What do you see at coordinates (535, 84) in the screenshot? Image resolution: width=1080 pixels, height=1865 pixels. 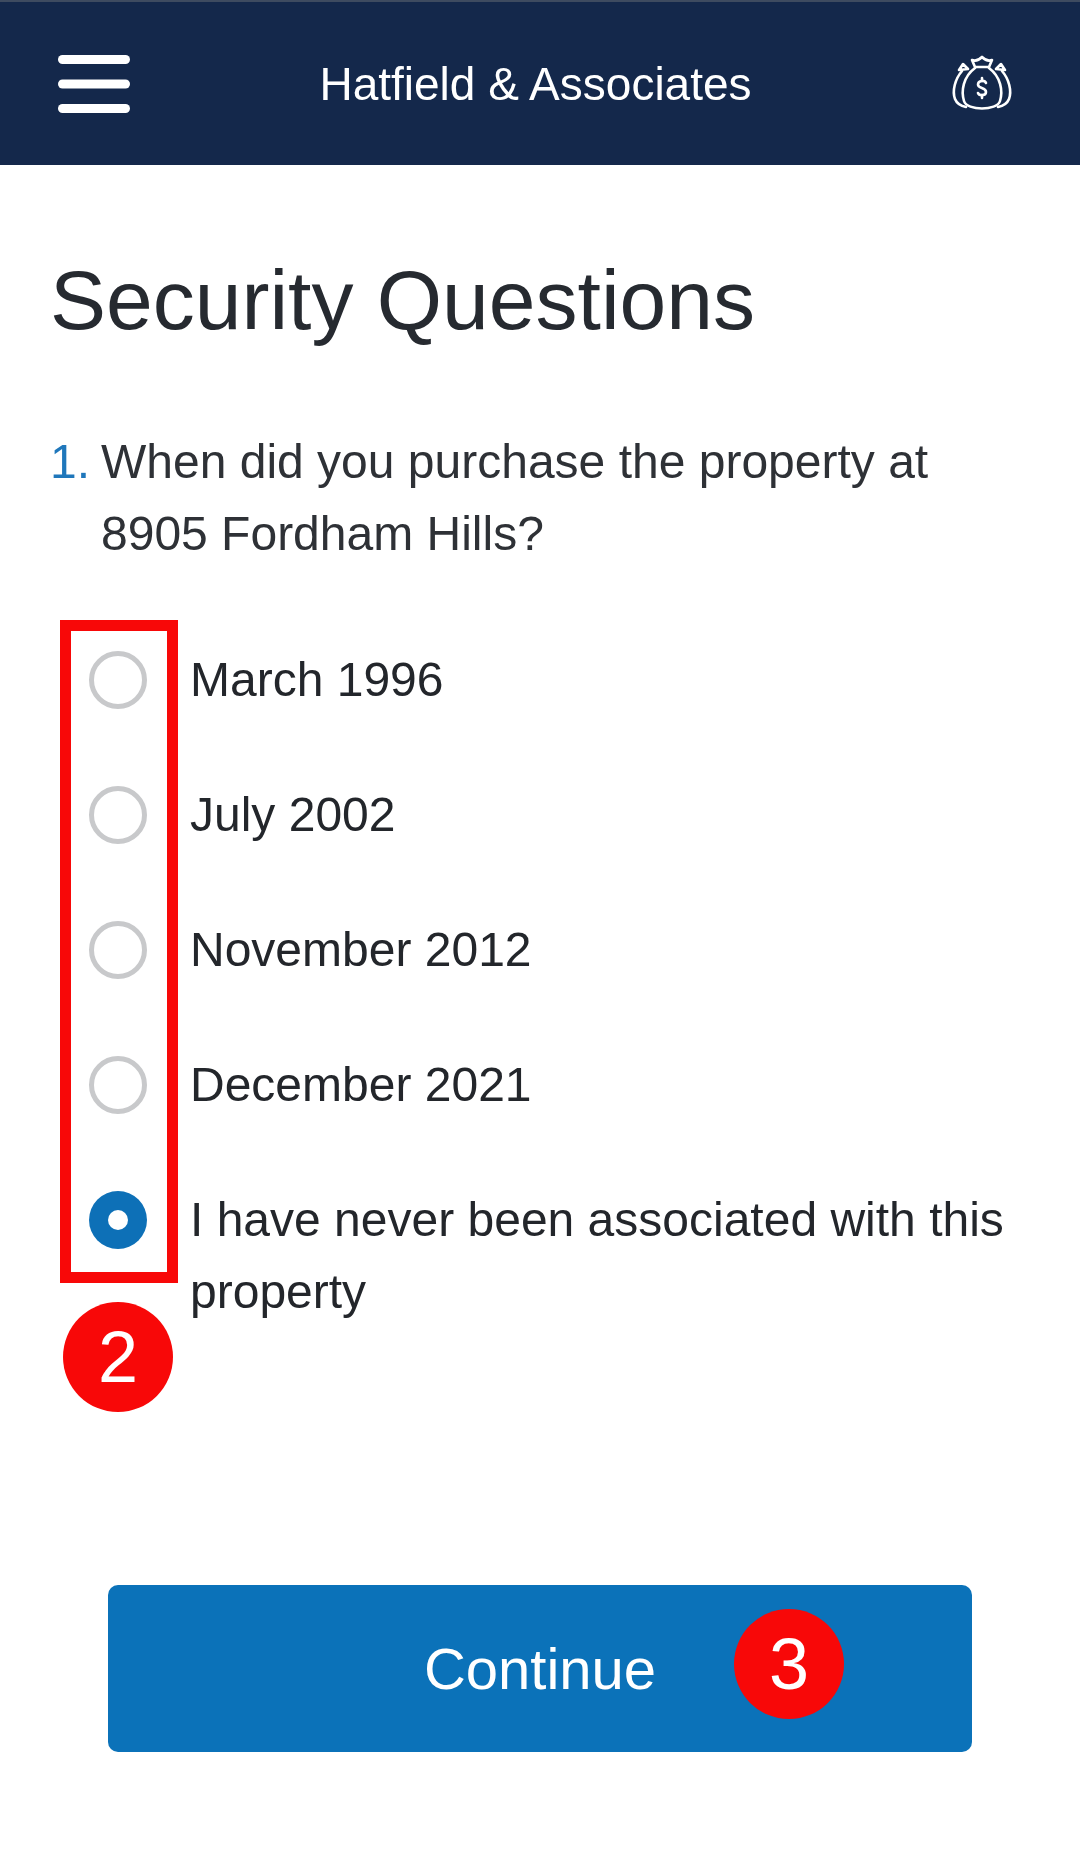 I see `app-title: Hatfield & Associates` at bounding box center [535, 84].